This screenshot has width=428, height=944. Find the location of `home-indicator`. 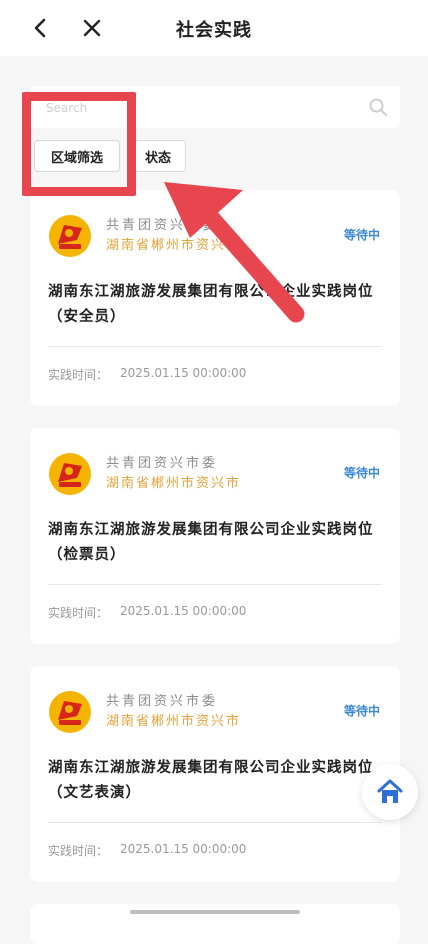

home-indicator is located at coordinates (215, 912).